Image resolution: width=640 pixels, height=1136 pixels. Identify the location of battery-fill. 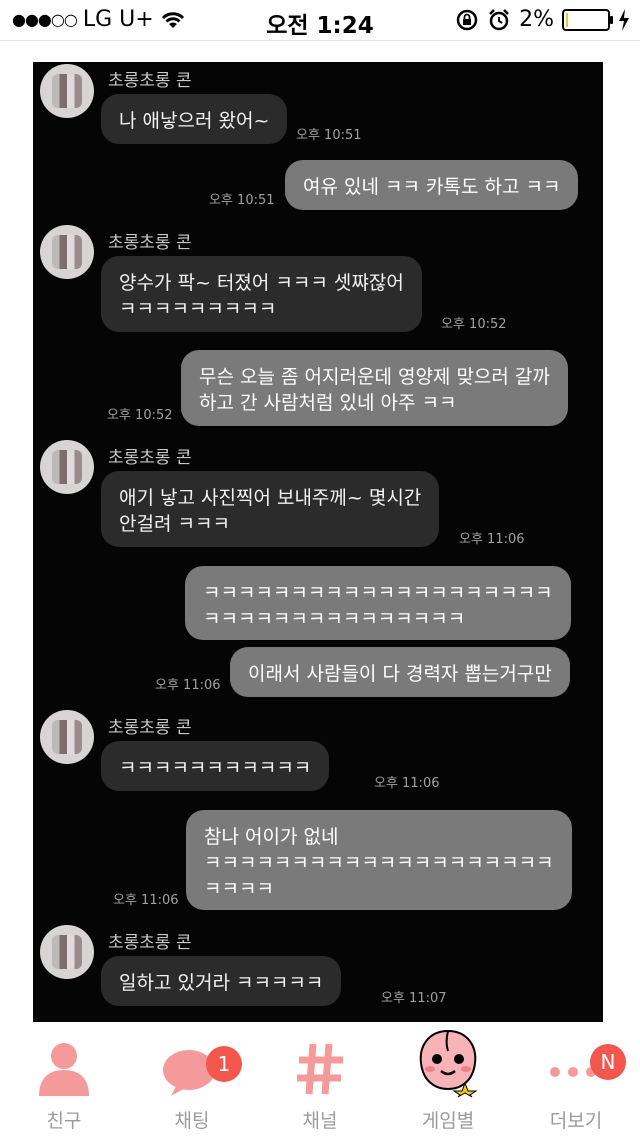
(567, 19).